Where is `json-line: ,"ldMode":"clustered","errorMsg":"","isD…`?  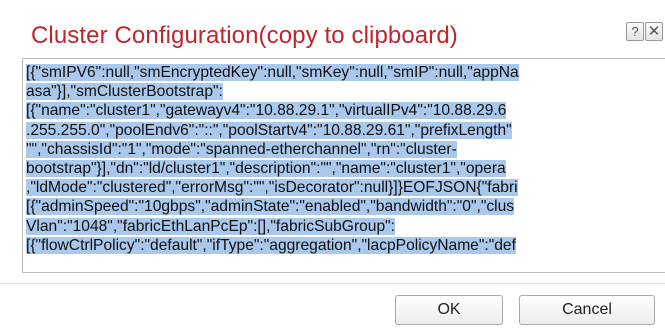
json-line: ,"ldMode":"clustered","errorMsg":"","isD… is located at coordinates (345, 187).